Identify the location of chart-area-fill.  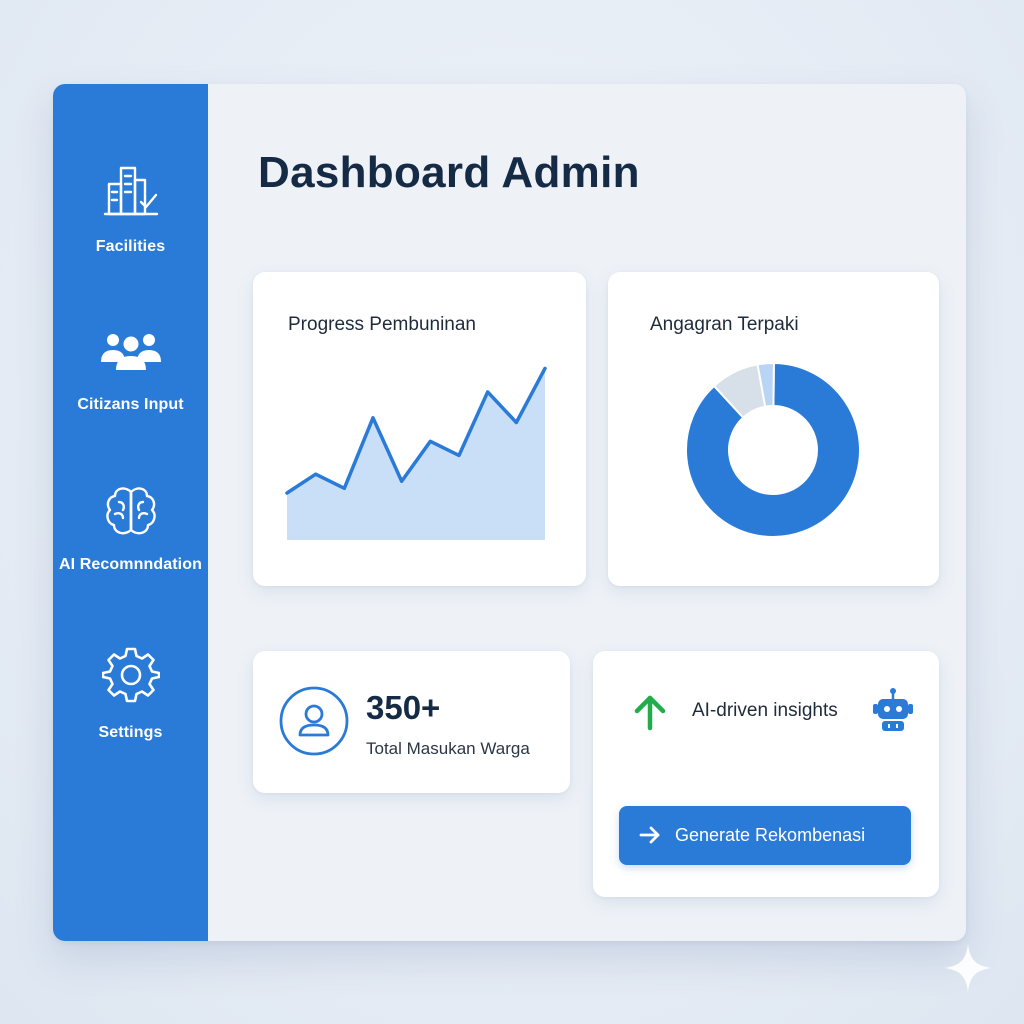
(416, 454).